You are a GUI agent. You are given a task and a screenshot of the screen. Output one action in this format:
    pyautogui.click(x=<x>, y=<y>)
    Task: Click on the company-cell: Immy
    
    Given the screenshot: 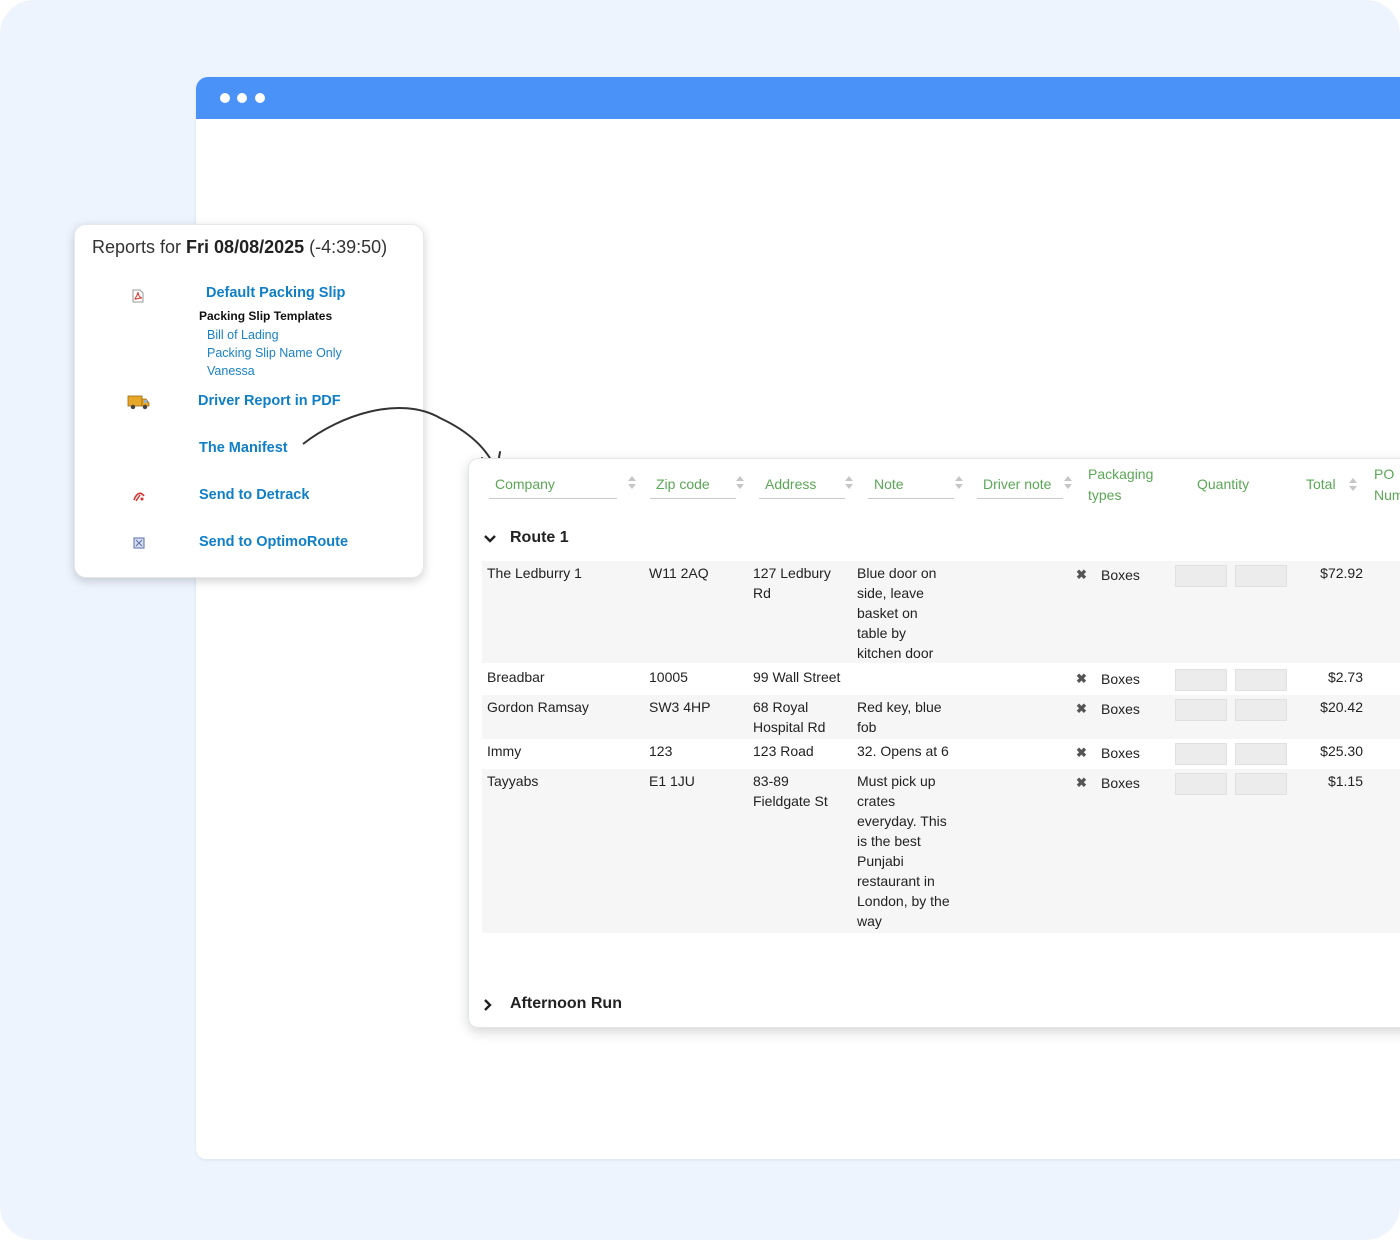 What is the action you would take?
    pyautogui.click(x=504, y=751)
    